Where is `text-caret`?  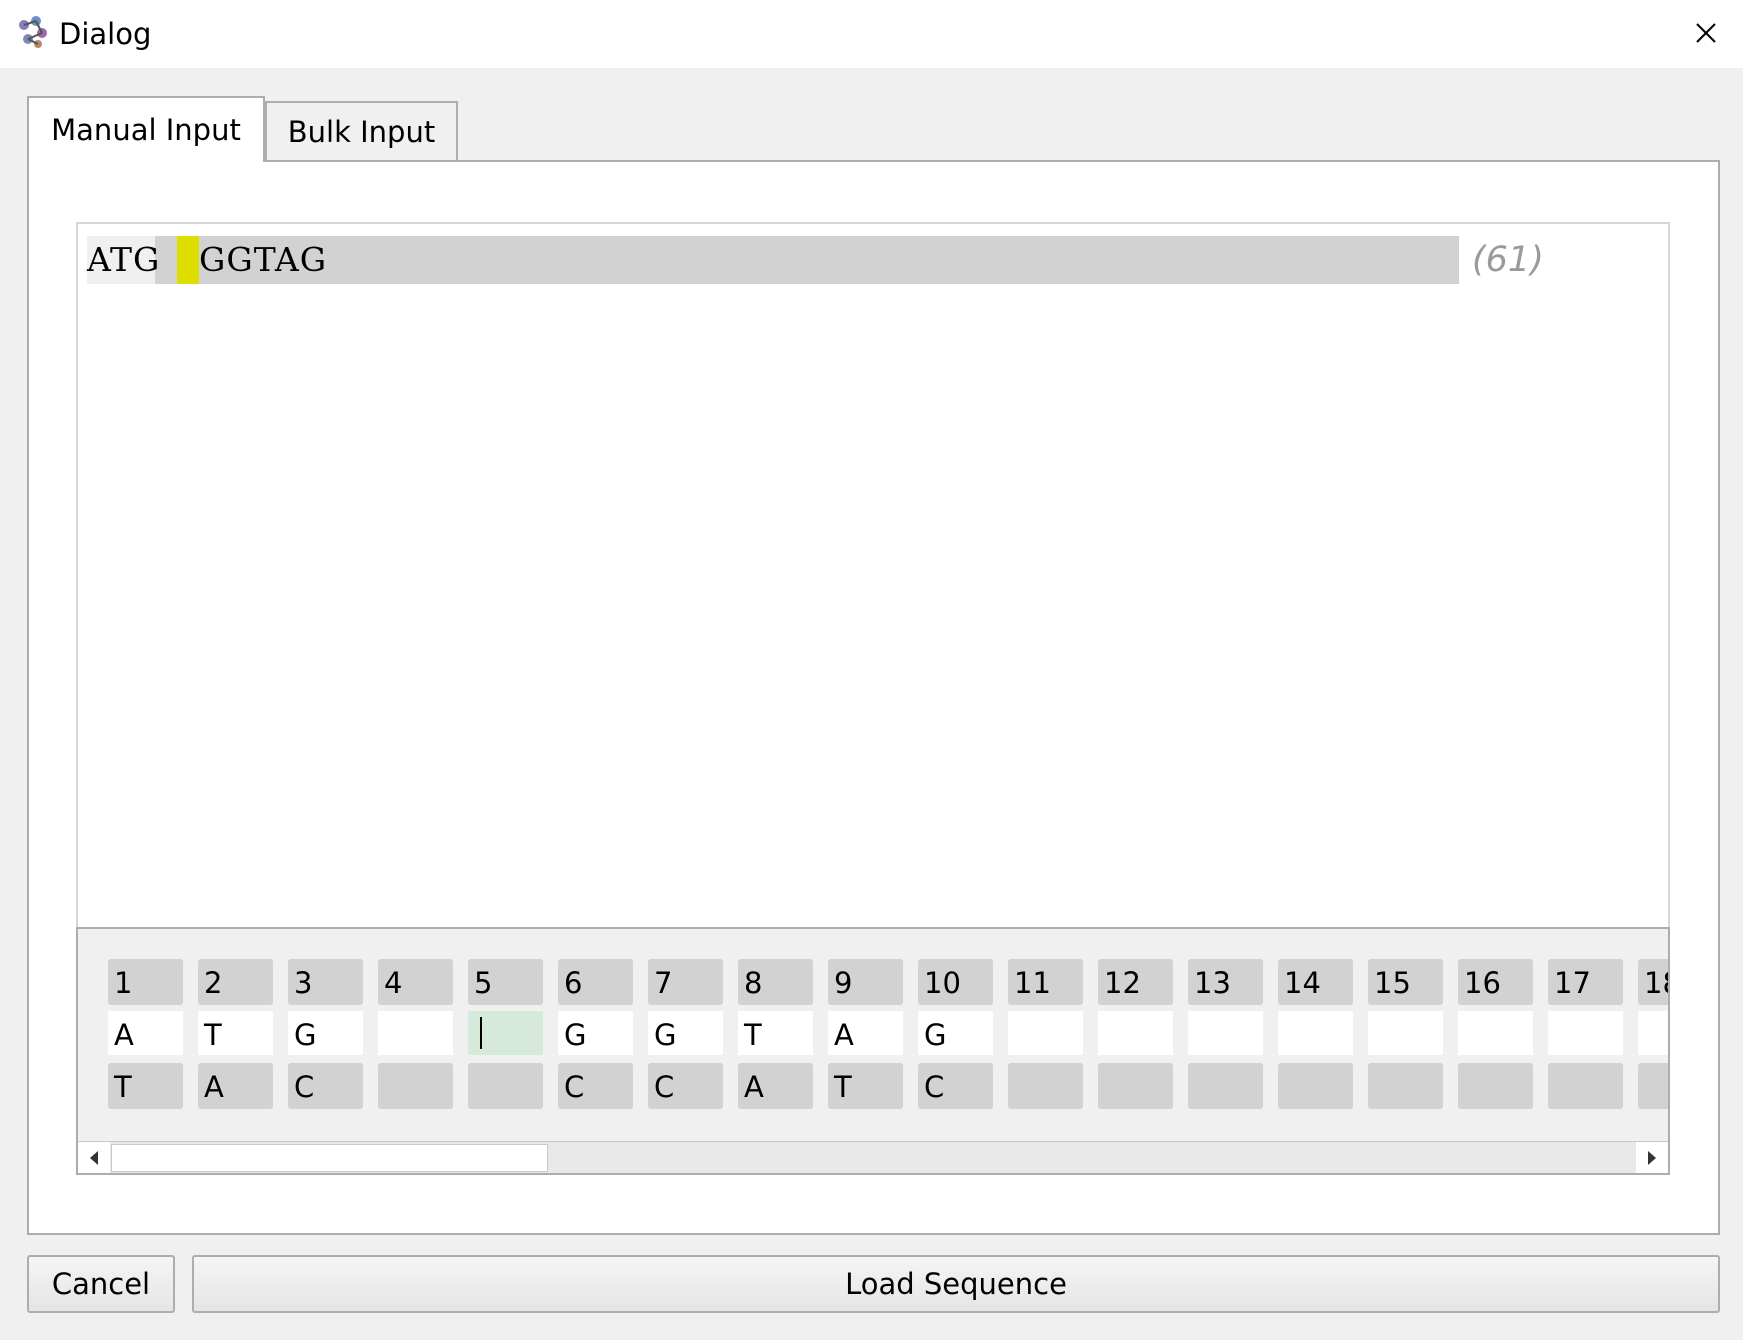
text-caret is located at coordinates (481, 1033).